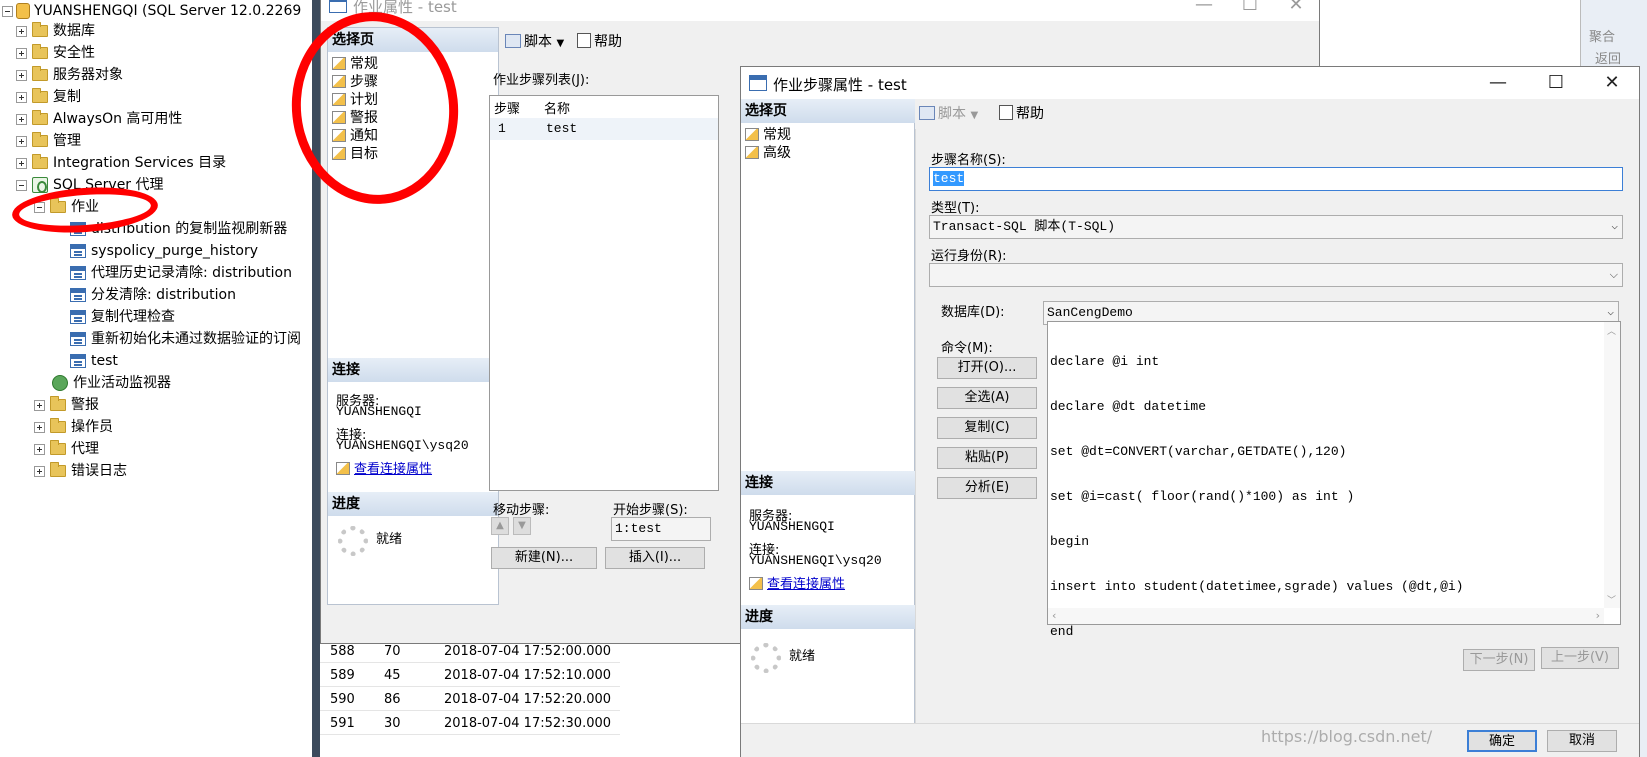 The width and height of the screenshot is (1647, 757). I want to click on tree-item-label: Integration Services 目录, so click(140, 163).